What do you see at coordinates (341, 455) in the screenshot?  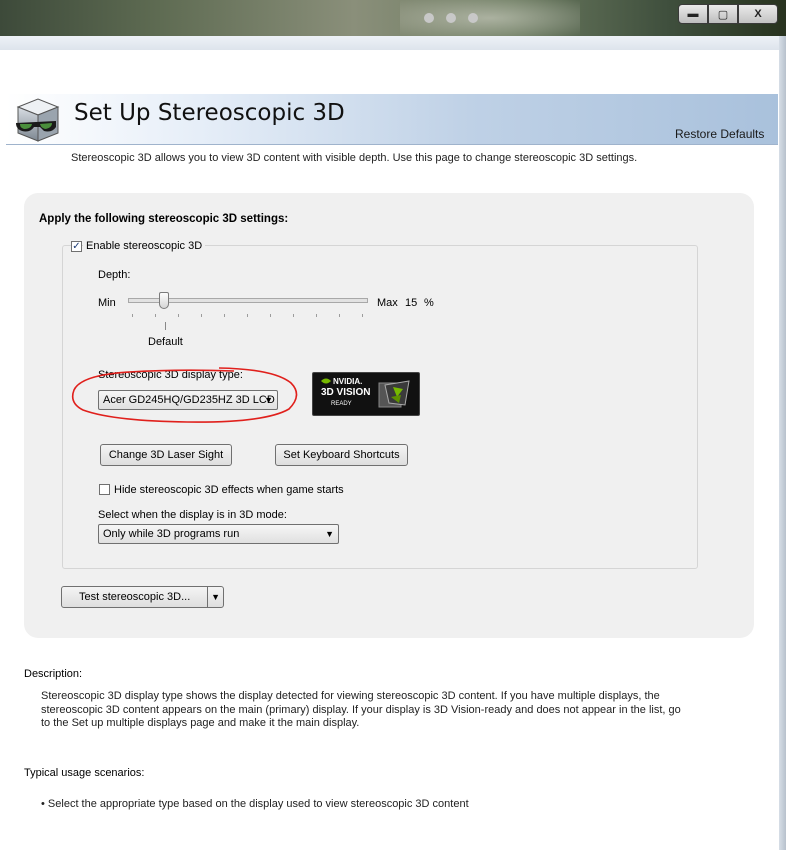 I see `set-keyboard-shortcuts-button: Set Keyboard Shortcuts` at bounding box center [341, 455].